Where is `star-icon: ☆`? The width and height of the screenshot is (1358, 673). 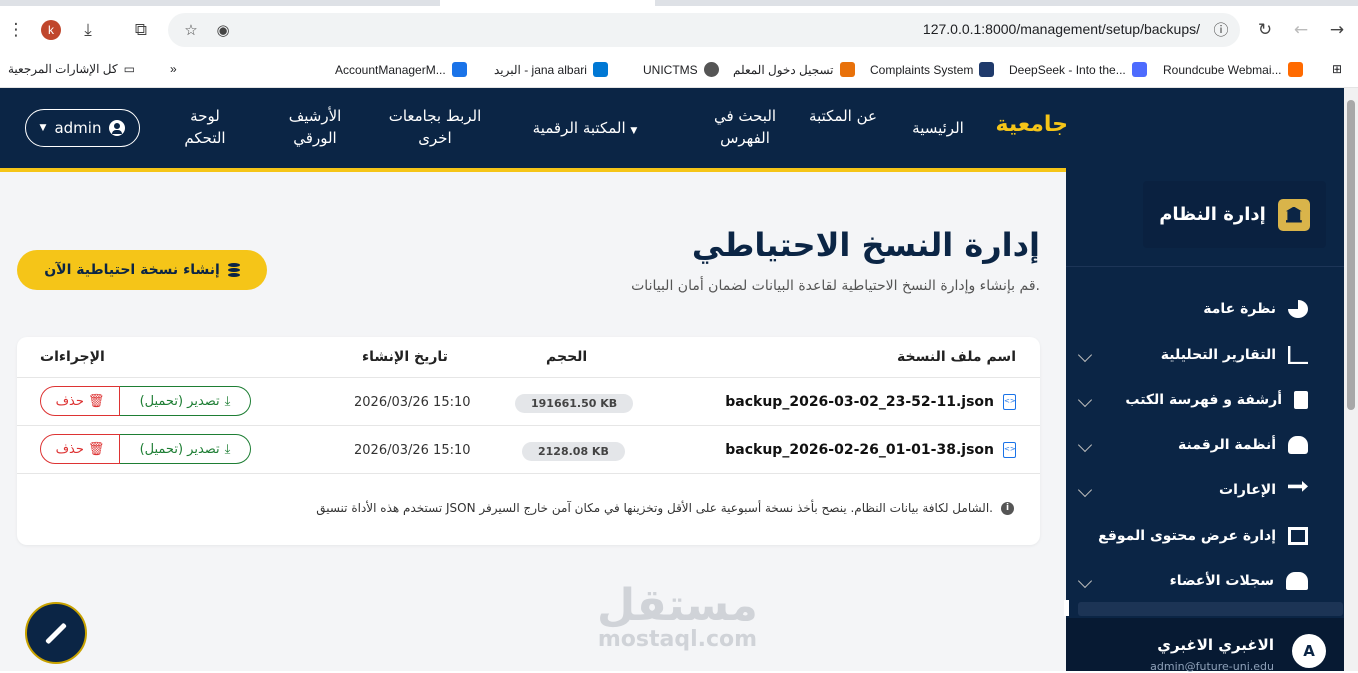 star-icon: ☆ is located at coordinates (191, 30).